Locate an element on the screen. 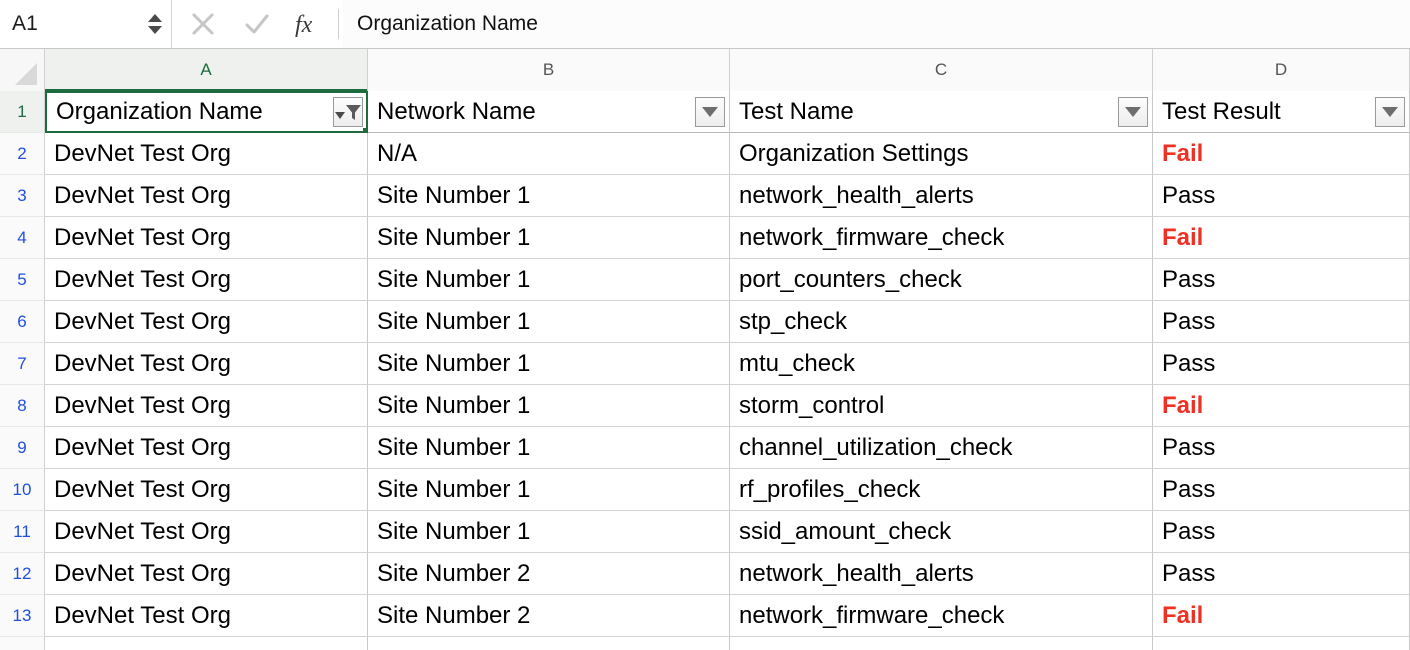  row-header-11-label: 11 is located at coordinates (22, 531).